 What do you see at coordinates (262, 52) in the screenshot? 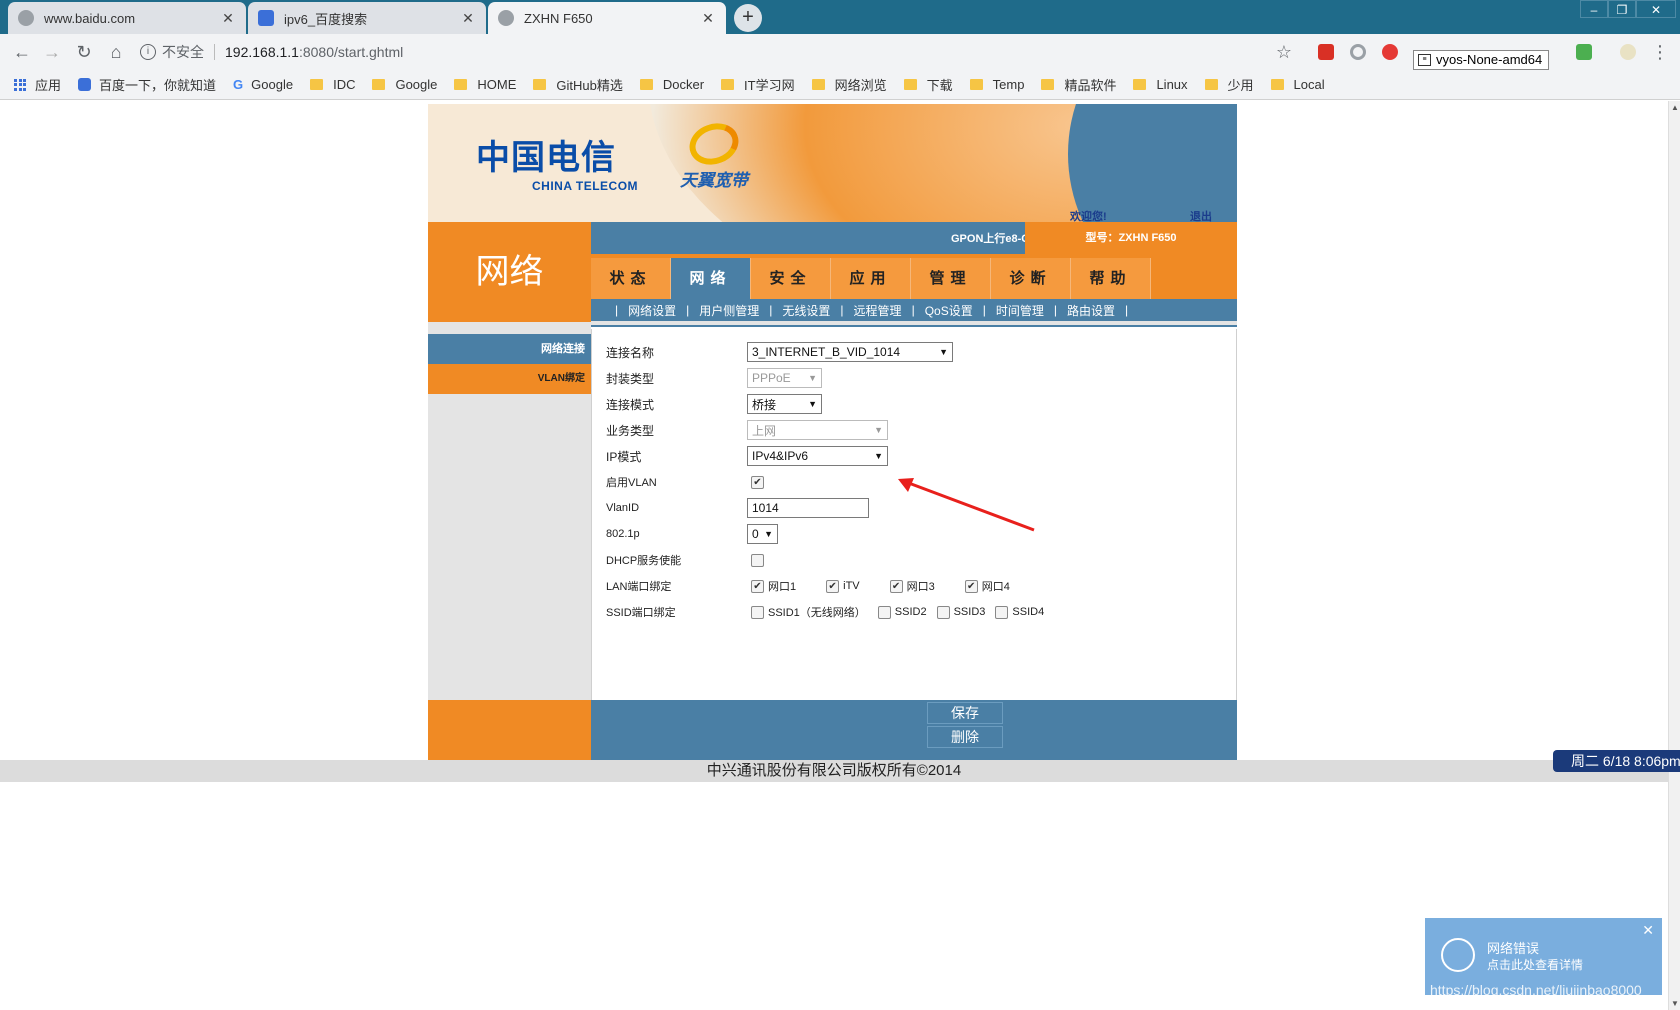
I see `url-host: 192.168.1.1` at bounding box center [262, 52].